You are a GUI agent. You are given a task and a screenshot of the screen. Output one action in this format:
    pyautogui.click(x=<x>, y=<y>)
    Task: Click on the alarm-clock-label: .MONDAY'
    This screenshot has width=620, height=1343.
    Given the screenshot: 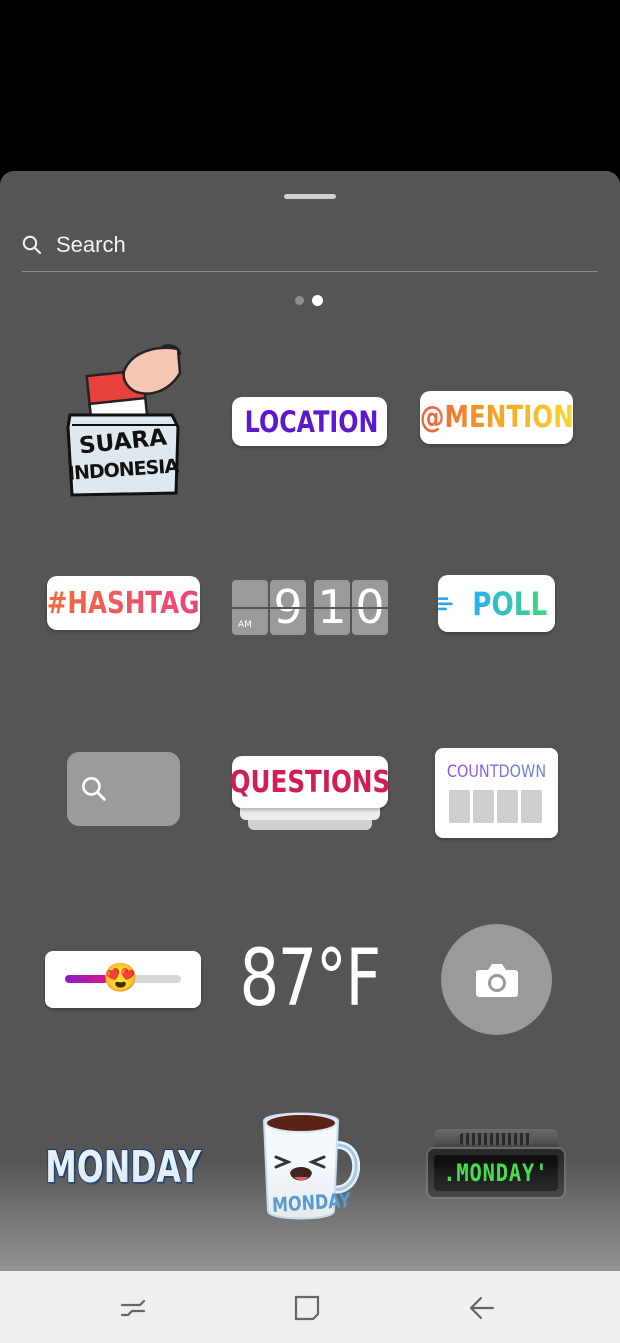 What is the action you would take?
    pyautogui.click(x=496, y=1173)
    